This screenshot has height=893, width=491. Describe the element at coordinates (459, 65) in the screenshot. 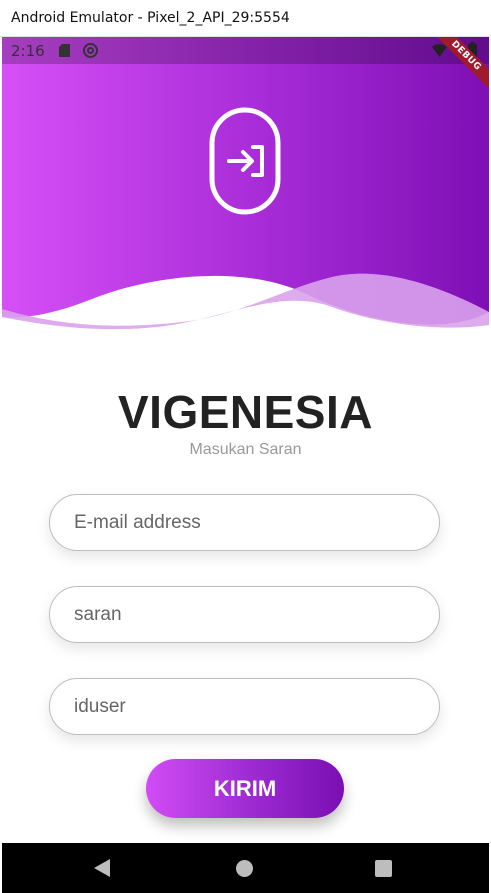

I see `debug-banner-label: DEBUG` at that location.